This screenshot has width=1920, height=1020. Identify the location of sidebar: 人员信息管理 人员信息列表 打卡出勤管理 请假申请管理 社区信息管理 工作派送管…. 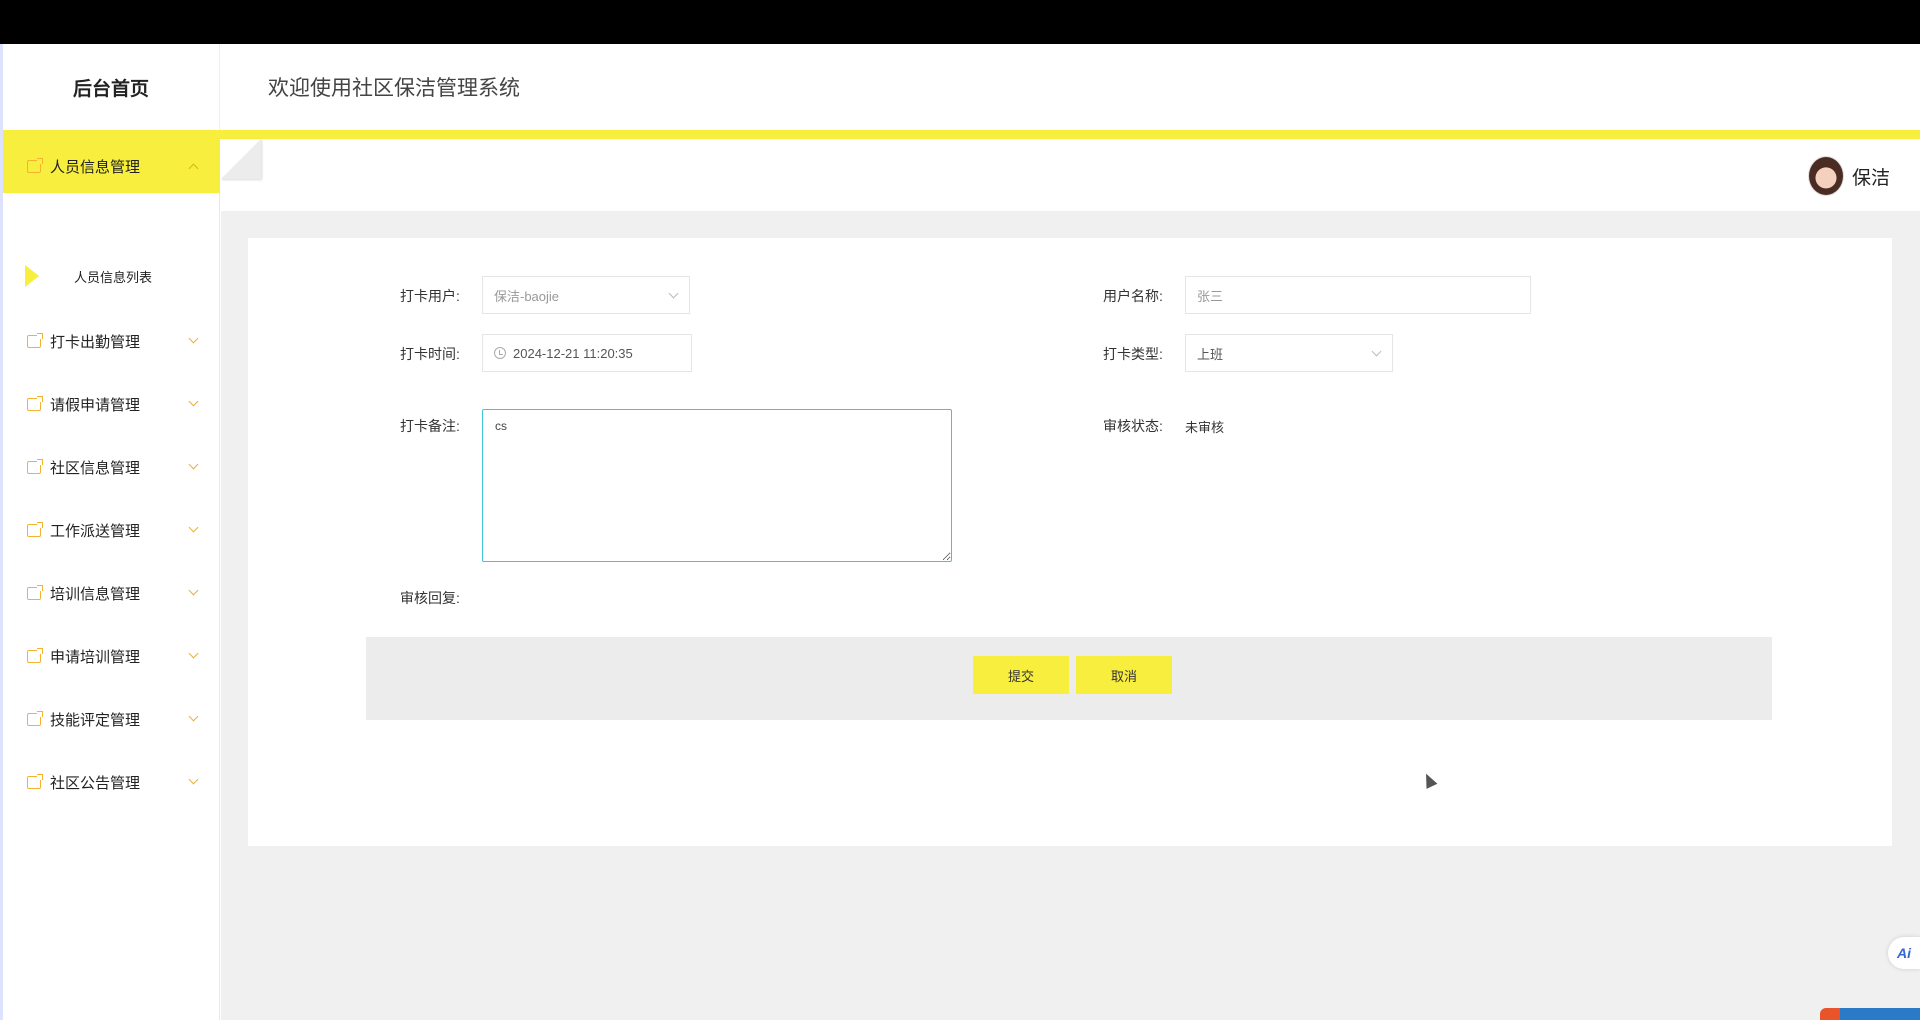
(111, 579).